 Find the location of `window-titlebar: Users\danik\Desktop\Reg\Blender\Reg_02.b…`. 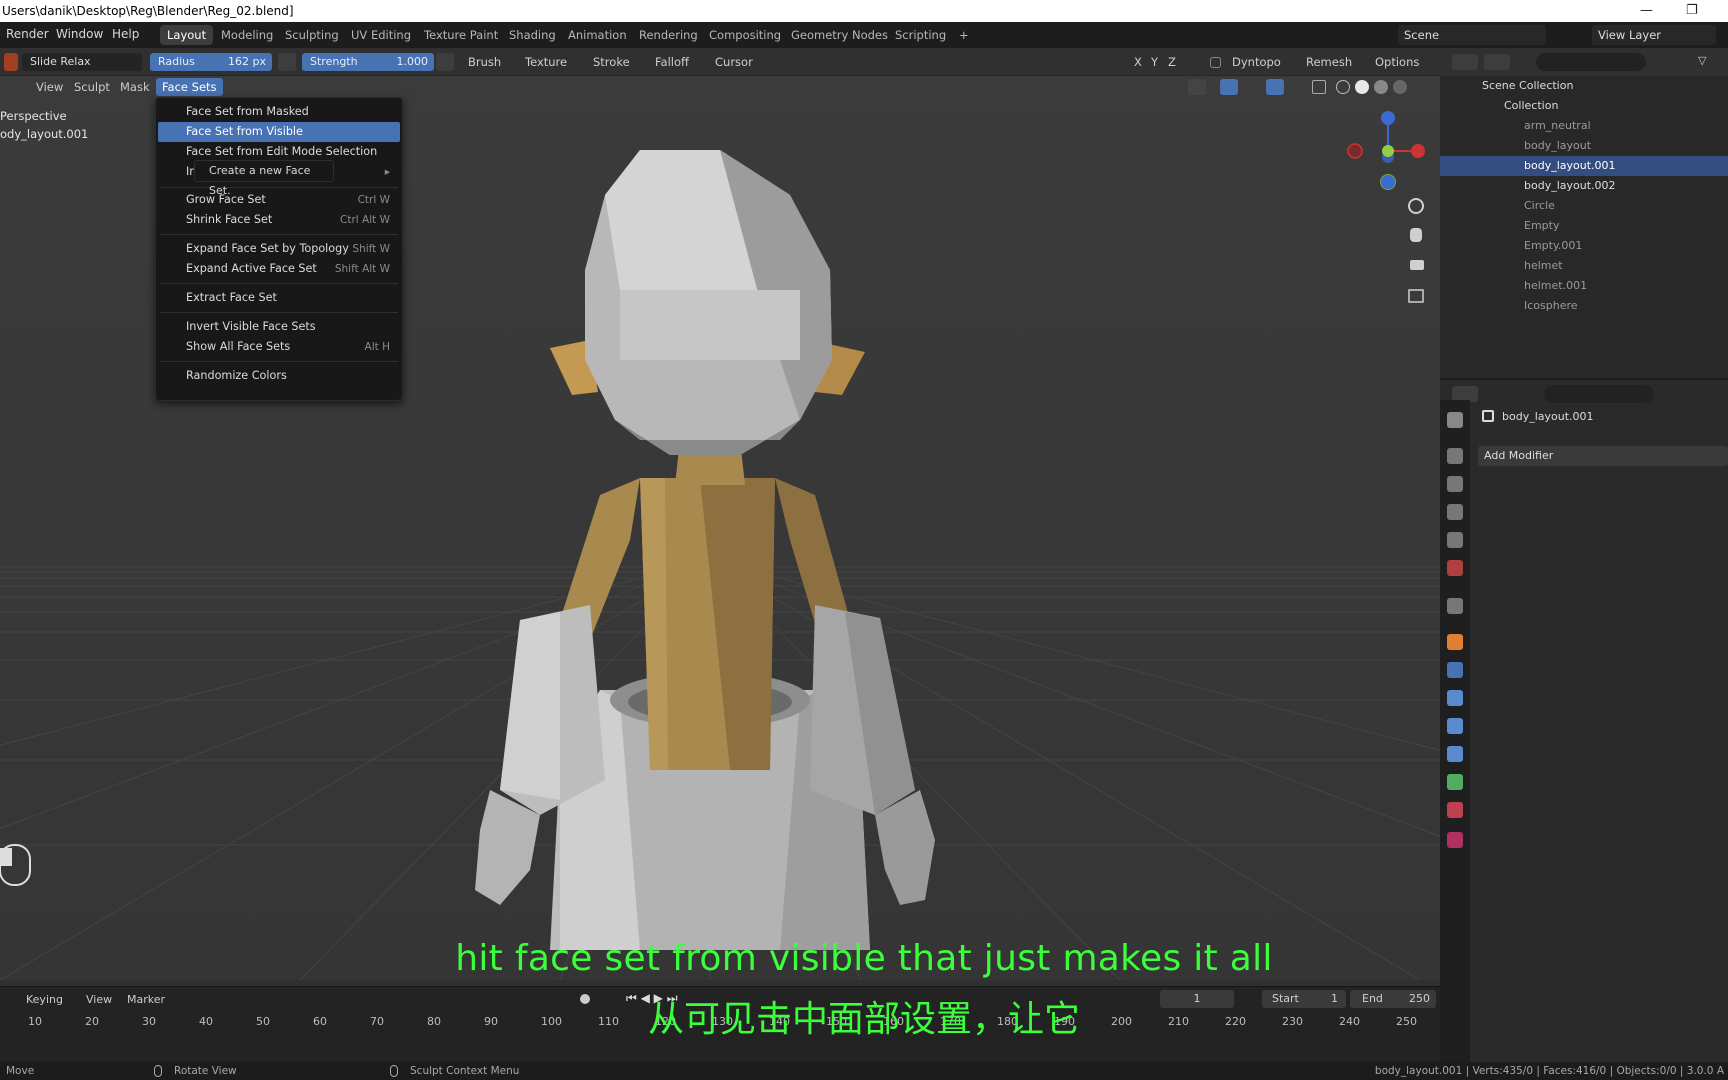

window-titlebar: Users\danik\Desktop\Reg\Blender\Reg_02.b… is located at coordinates (864, 11).